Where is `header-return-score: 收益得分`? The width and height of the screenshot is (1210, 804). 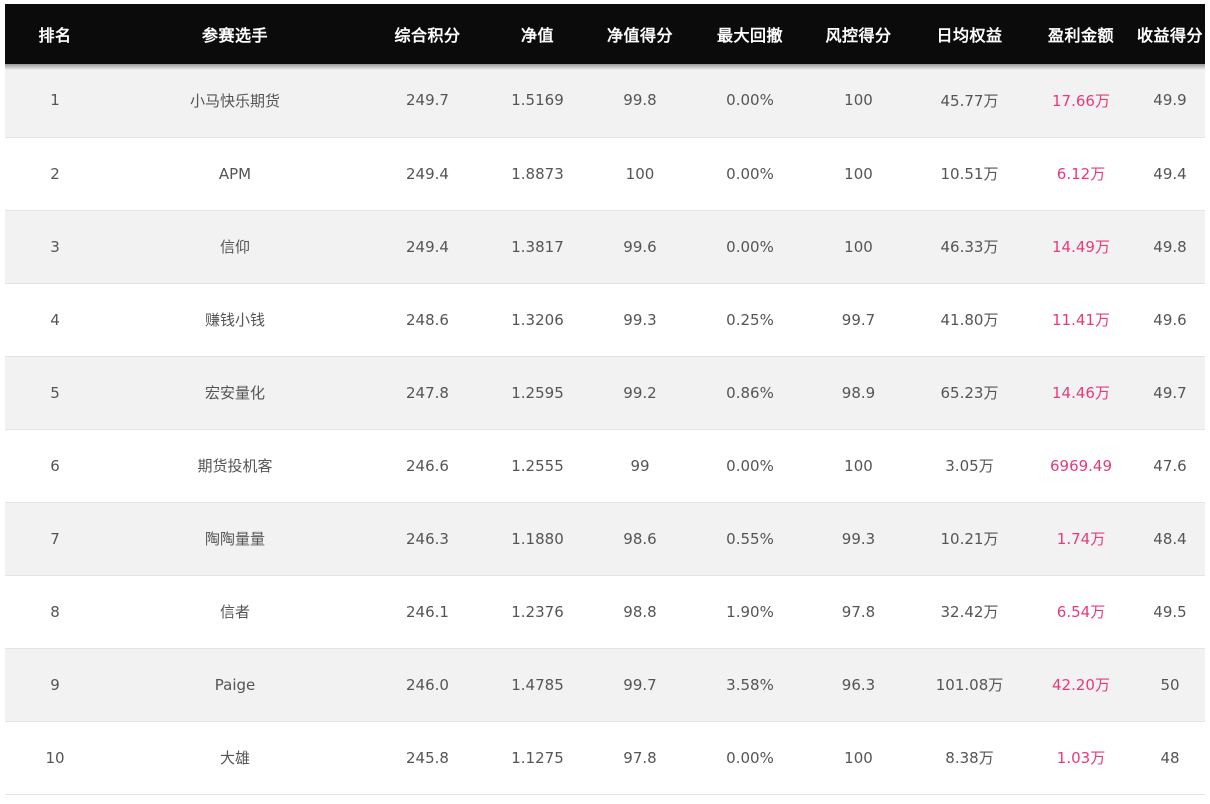 header-return-score: 收益得分 is located at coordinates (1169, 35).